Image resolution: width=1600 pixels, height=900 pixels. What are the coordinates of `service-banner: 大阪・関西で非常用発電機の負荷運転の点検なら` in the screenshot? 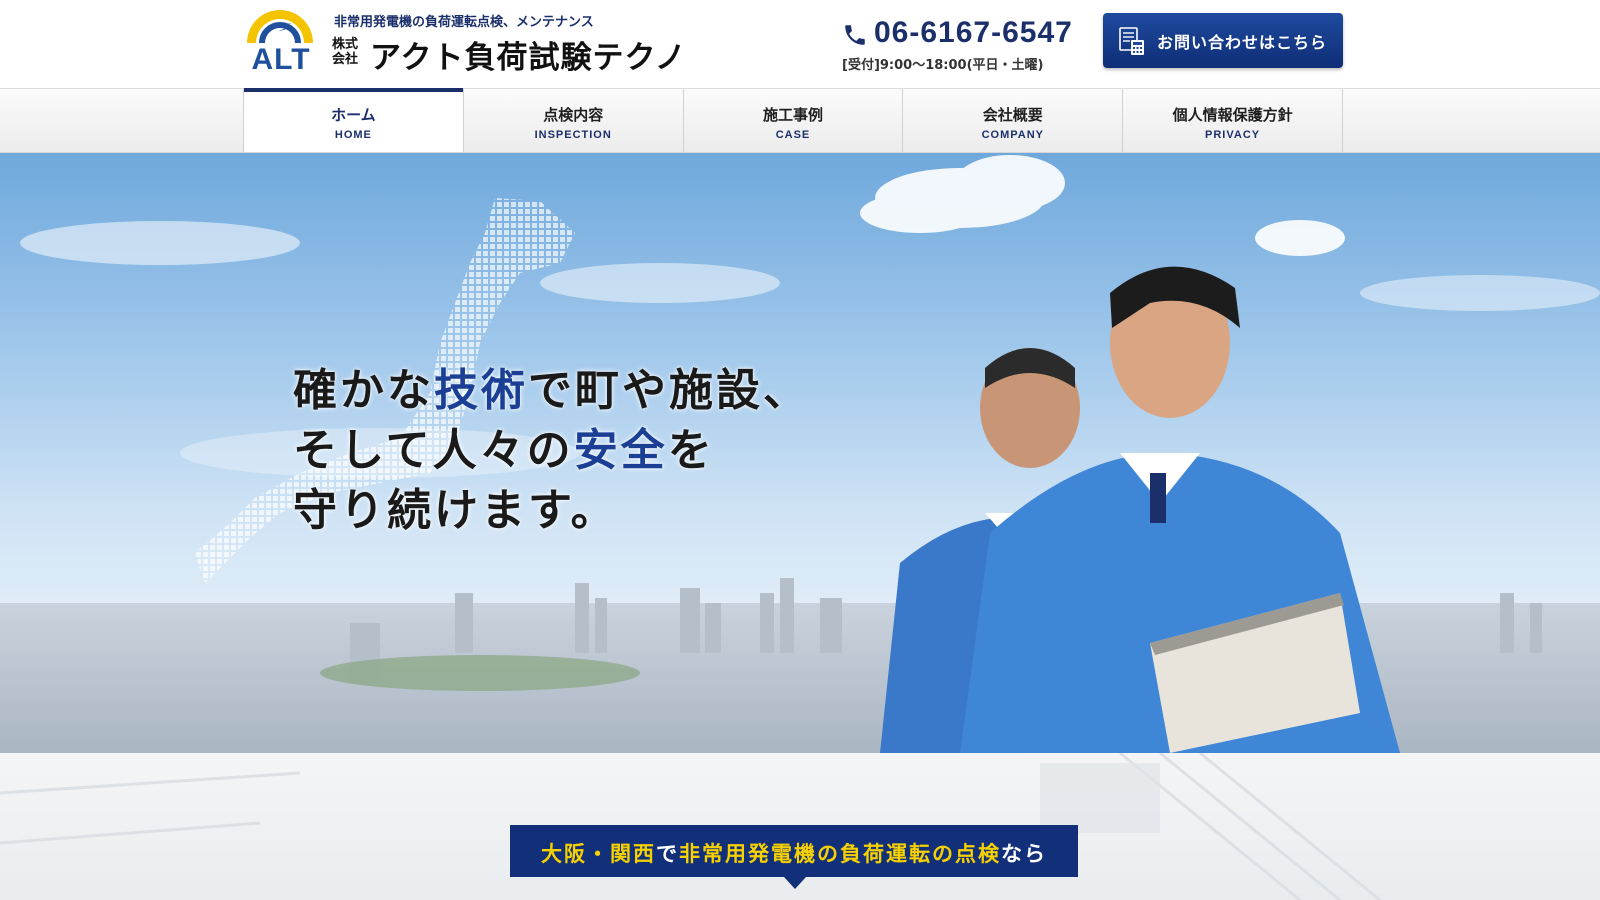 It's located at (794, 851).